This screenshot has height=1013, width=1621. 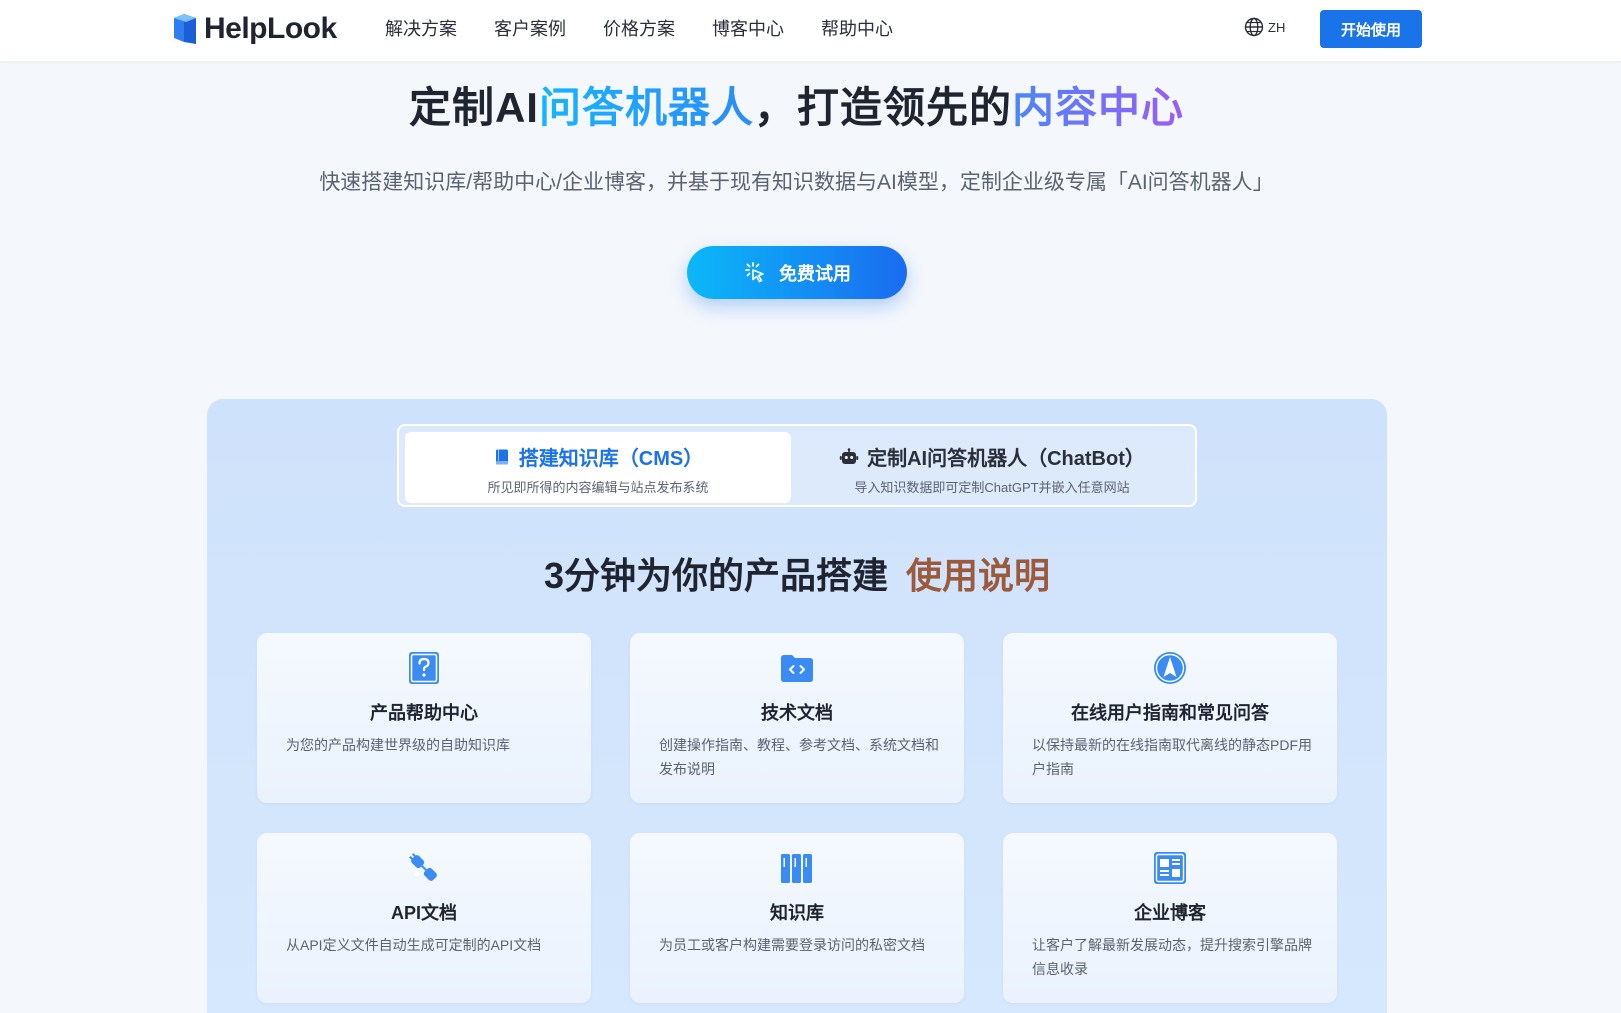 What do you see at coordinates (992, 487) in the screenshot?
I see `tab-chatbot-desc: 导入知识数据即可定制ChatGPT并嵌入任意网站` at bounding box center [992, 487].